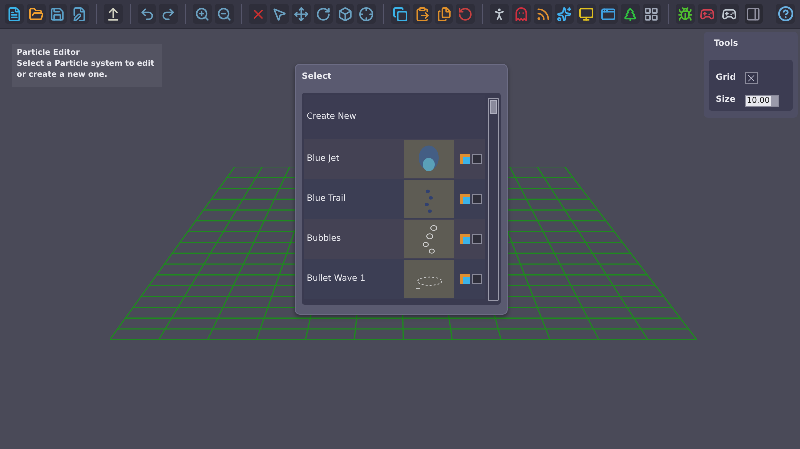 Image resolution: width=800 pixels, height=449 pixels. What do you see at coordinates (400, 14) in the screenshot?
I see `copy-icon` at bounding box center [400, 14].